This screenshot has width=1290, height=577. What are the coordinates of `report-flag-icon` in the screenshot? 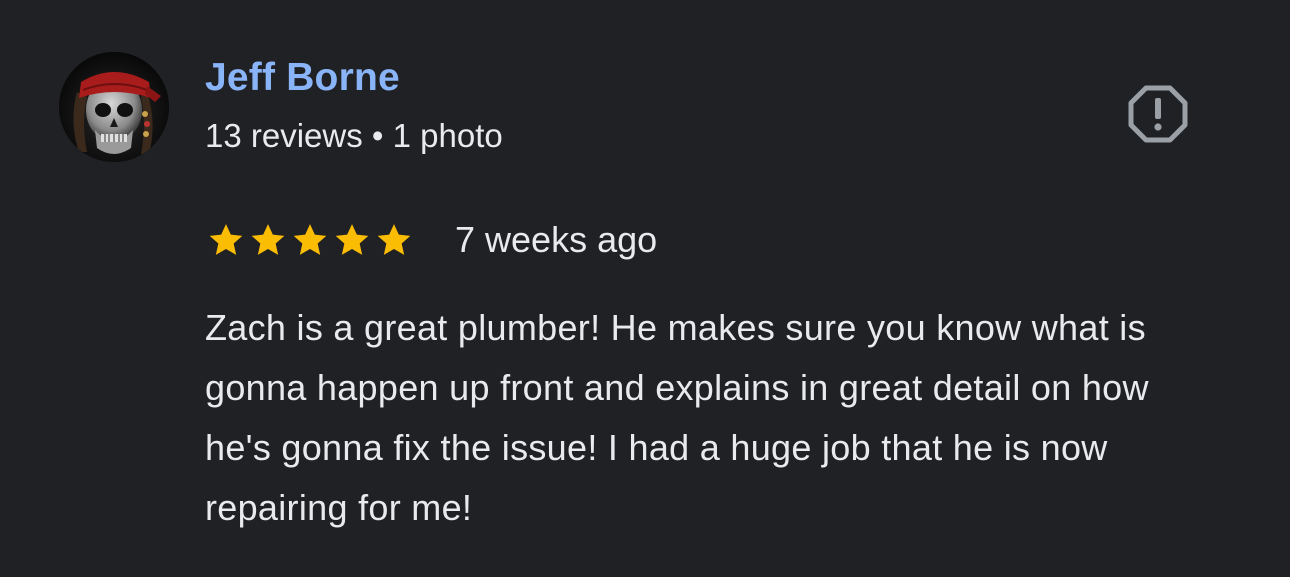 It's located at (1158, 114).